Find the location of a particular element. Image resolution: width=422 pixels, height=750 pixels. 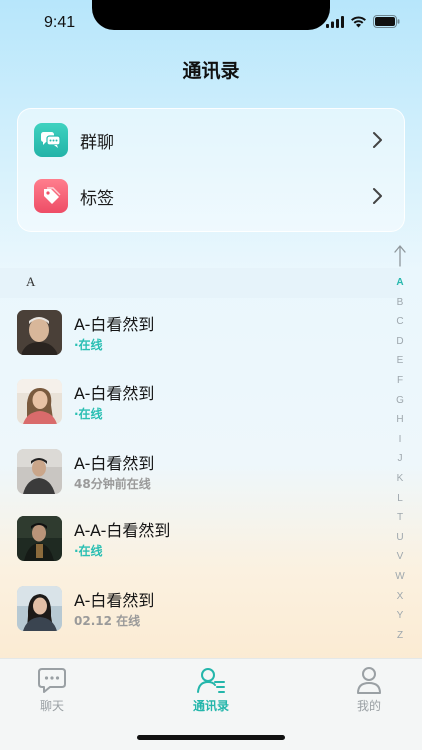

status-bar: 9:41 is located at coordinates (211, 22).